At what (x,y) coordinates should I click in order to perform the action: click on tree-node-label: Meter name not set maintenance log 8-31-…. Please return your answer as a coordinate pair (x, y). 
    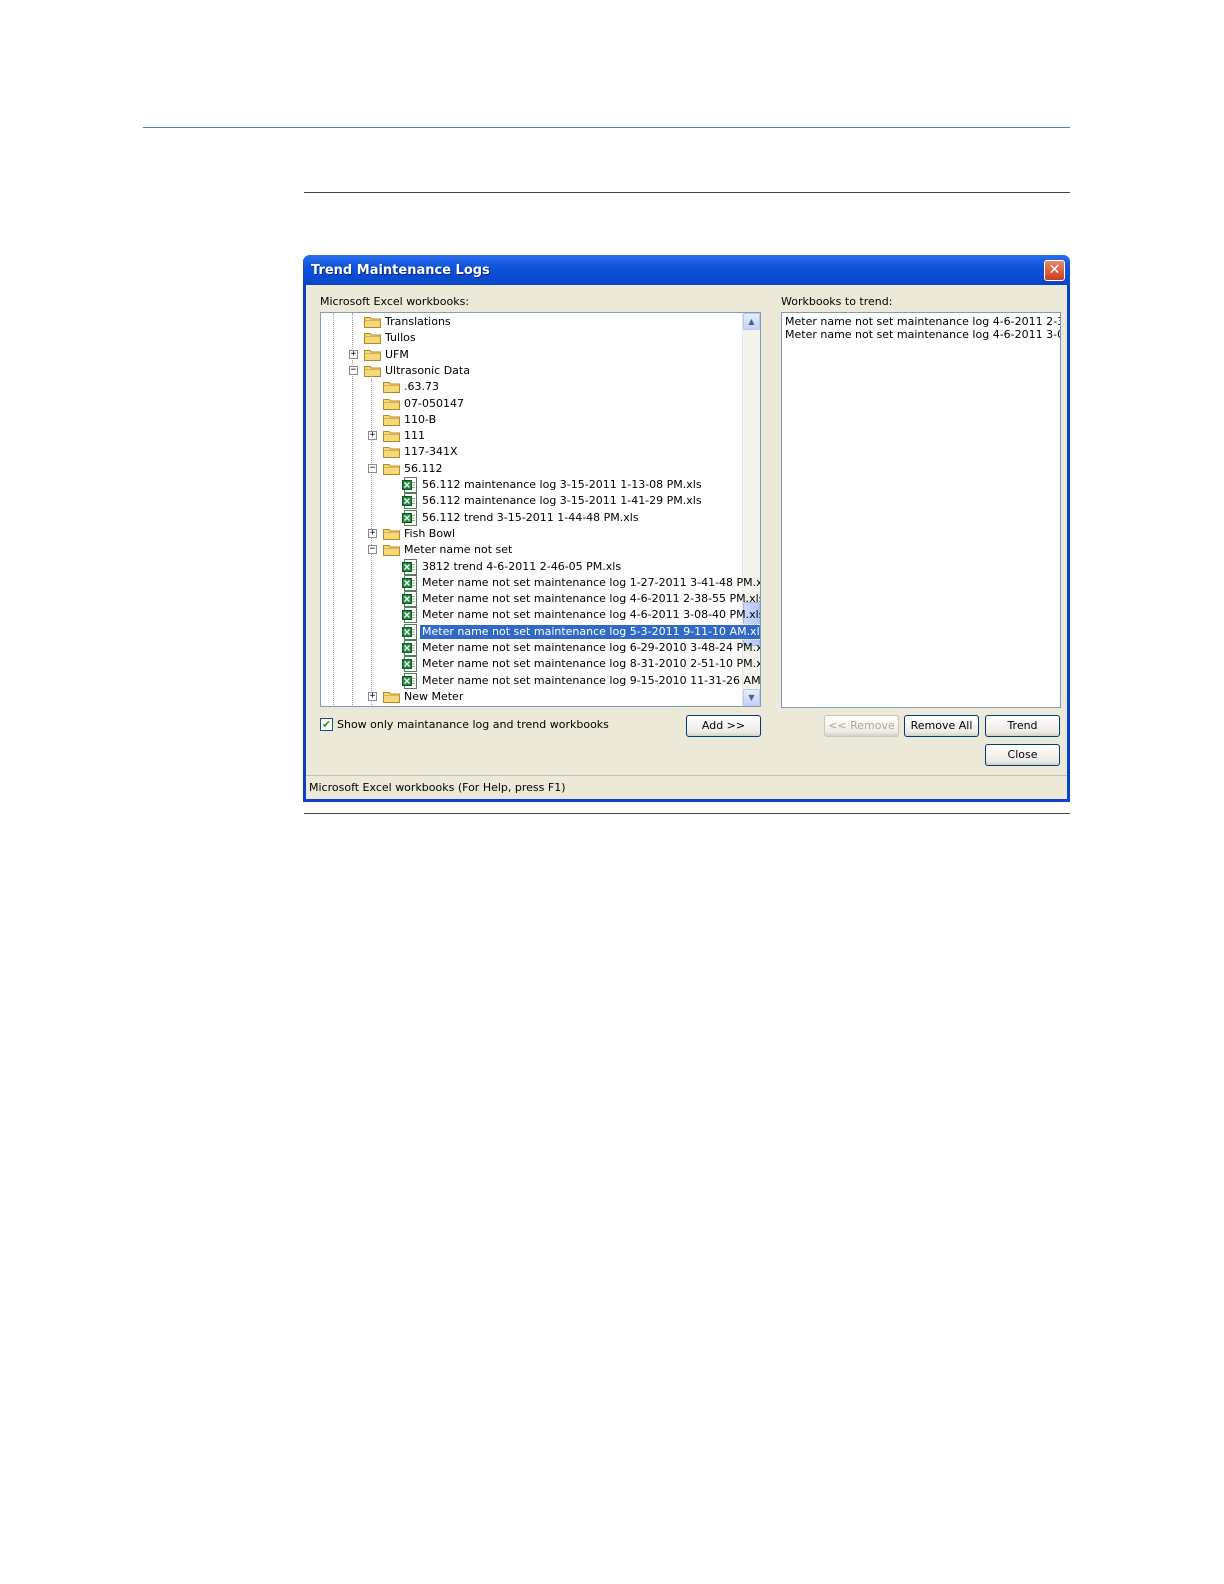
    Looking at the image, I should click on (591, 664).